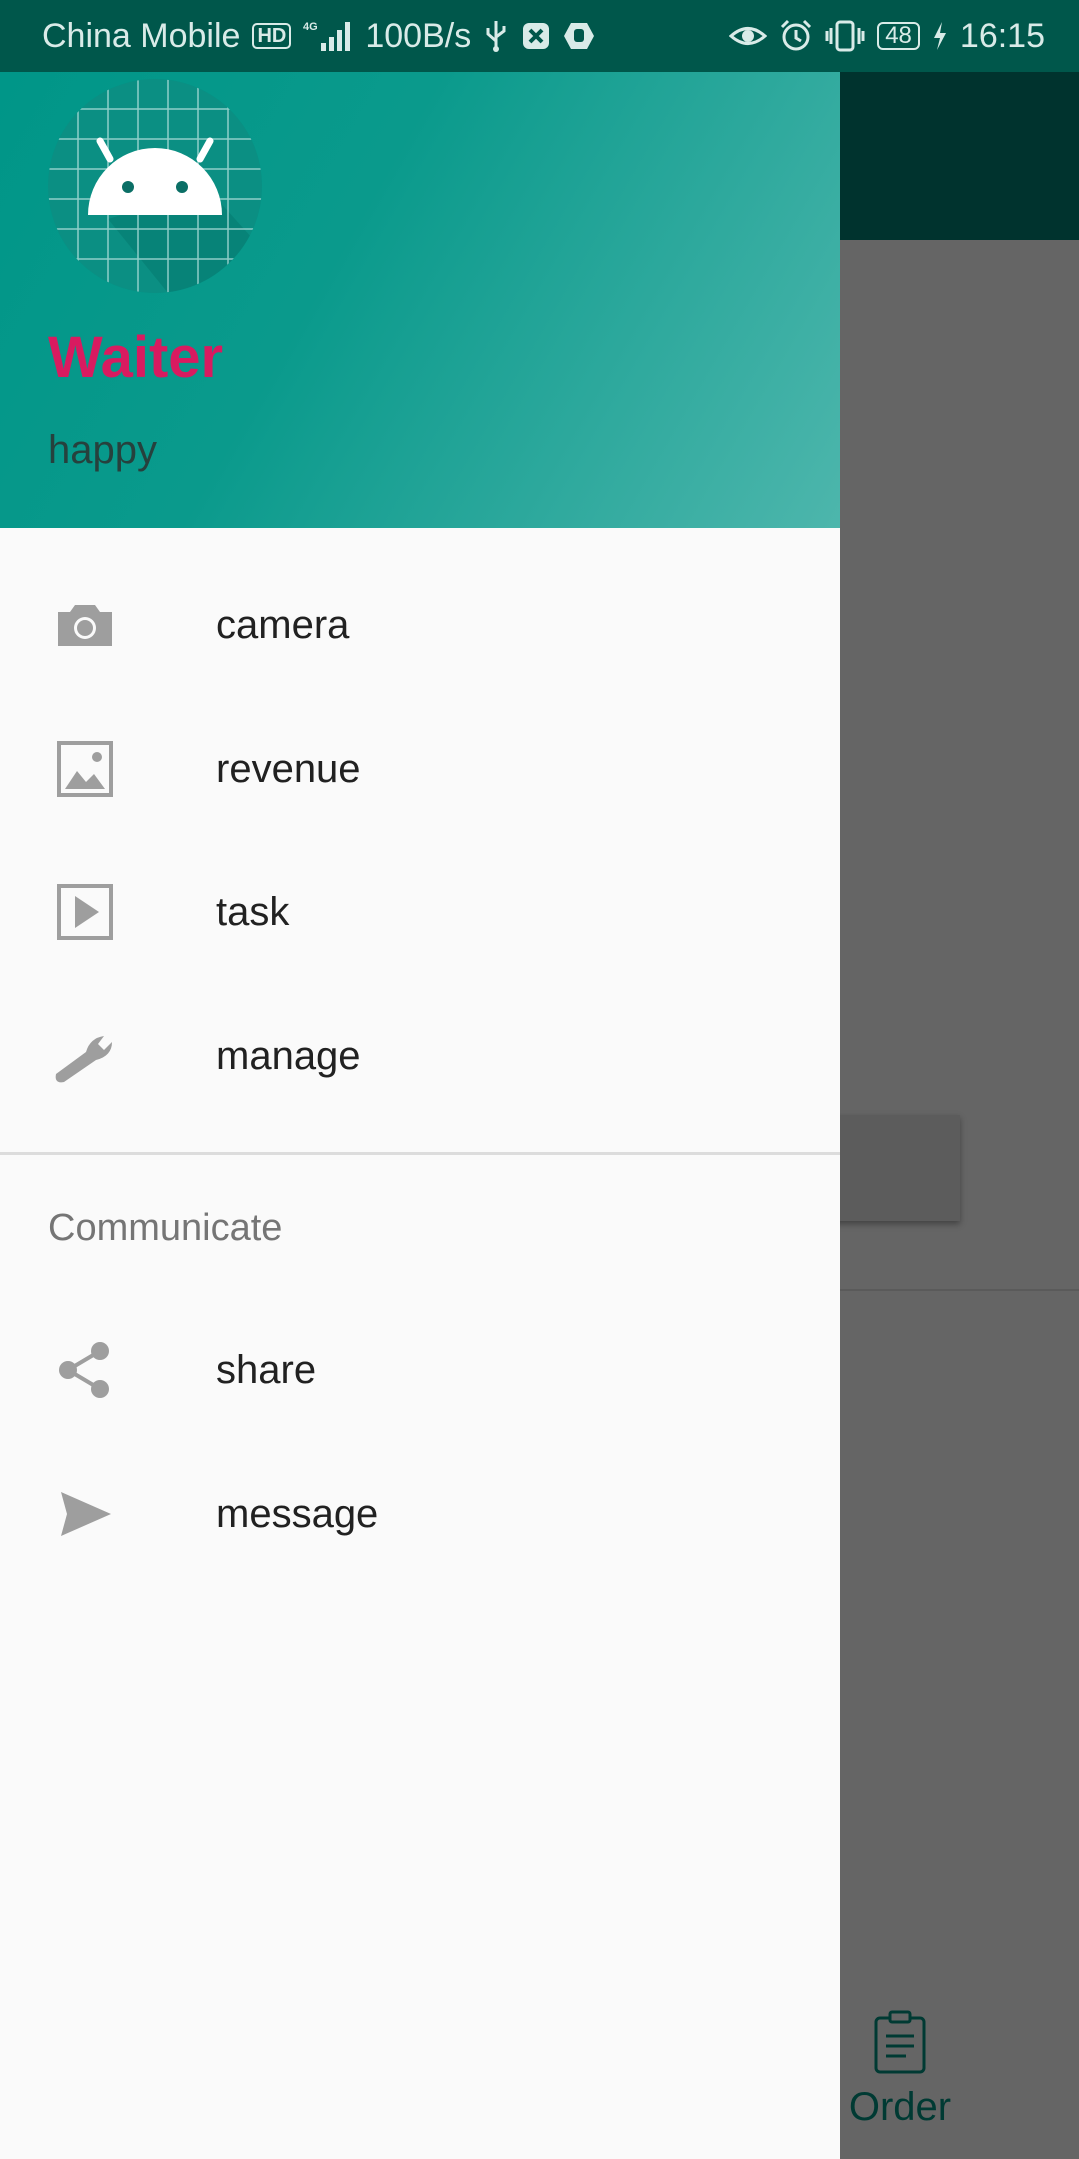 This screenshot has height=2159, width=1079. I want to click on menu-item-task: task, so click(420, 912).